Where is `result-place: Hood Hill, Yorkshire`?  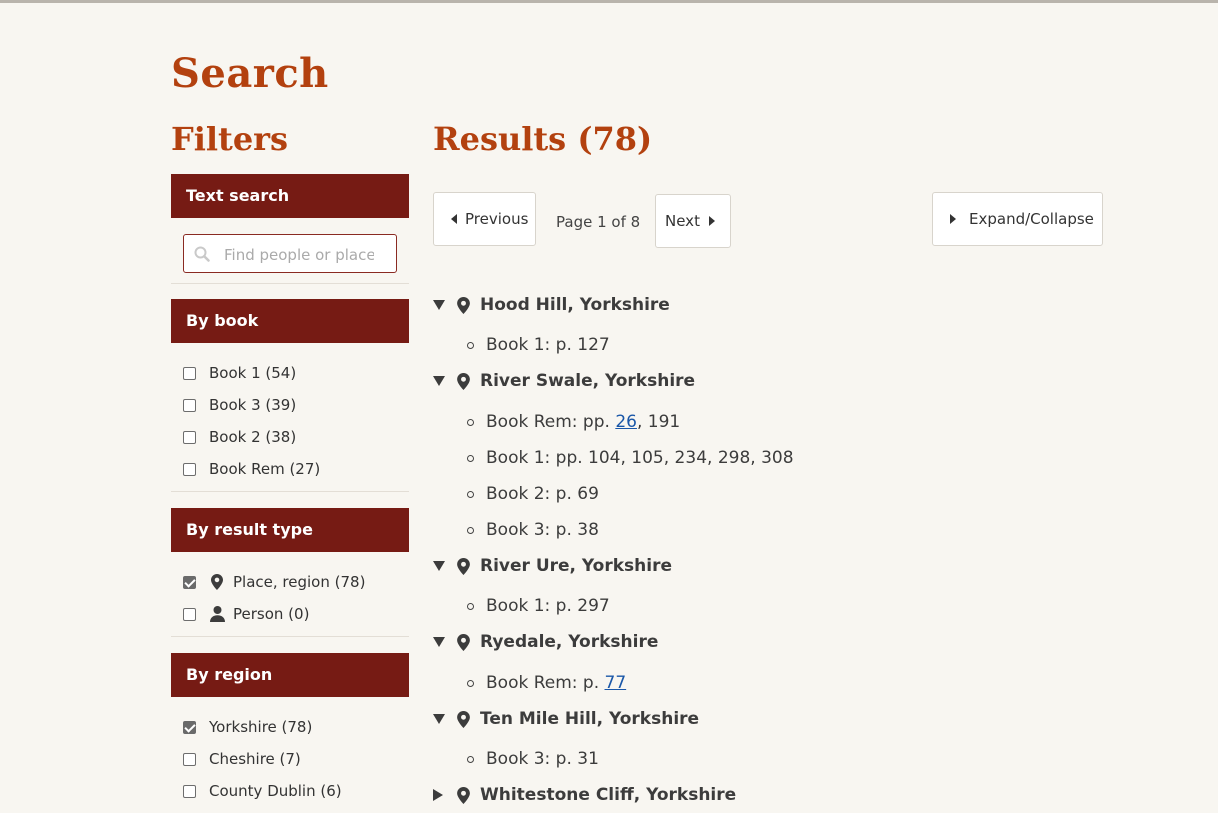
result-place: Hood Hill, Yorkshire is located at coordinates (551, 305).